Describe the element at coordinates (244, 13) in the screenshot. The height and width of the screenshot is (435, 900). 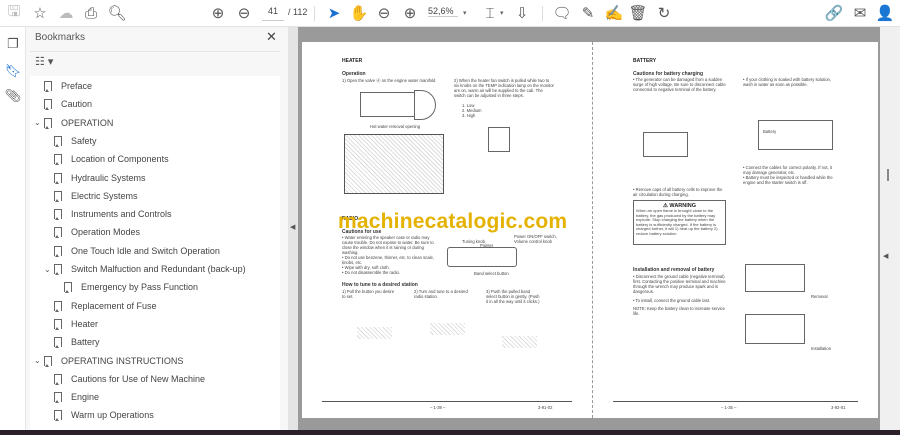
I see `page-down-icon: ⊖` at that location.